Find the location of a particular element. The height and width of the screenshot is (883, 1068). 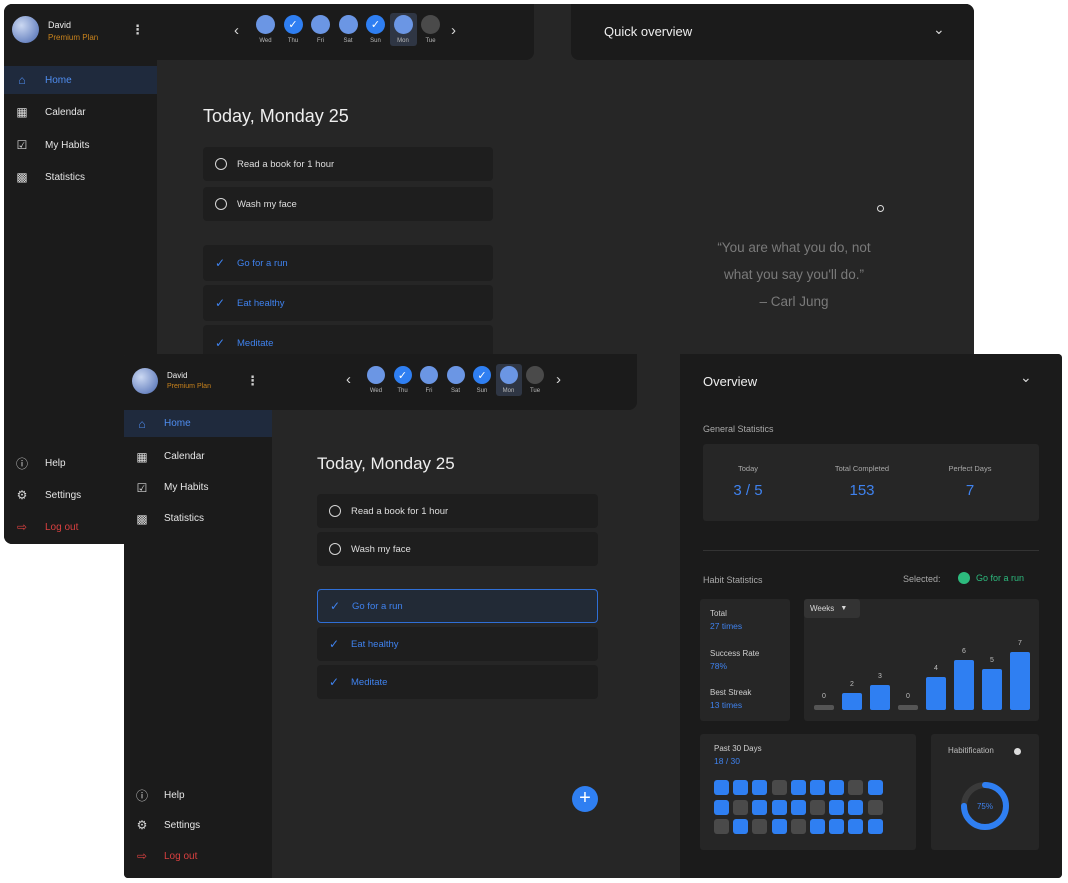

task-label: Wash my face is located at coordinates (381, 549).